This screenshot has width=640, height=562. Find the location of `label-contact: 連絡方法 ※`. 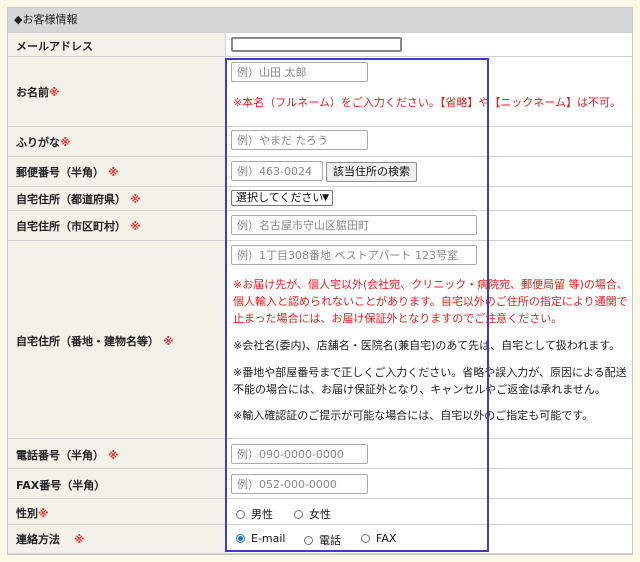

label-contact: 連絡方法 ※ is located at coordinates (50, 539).